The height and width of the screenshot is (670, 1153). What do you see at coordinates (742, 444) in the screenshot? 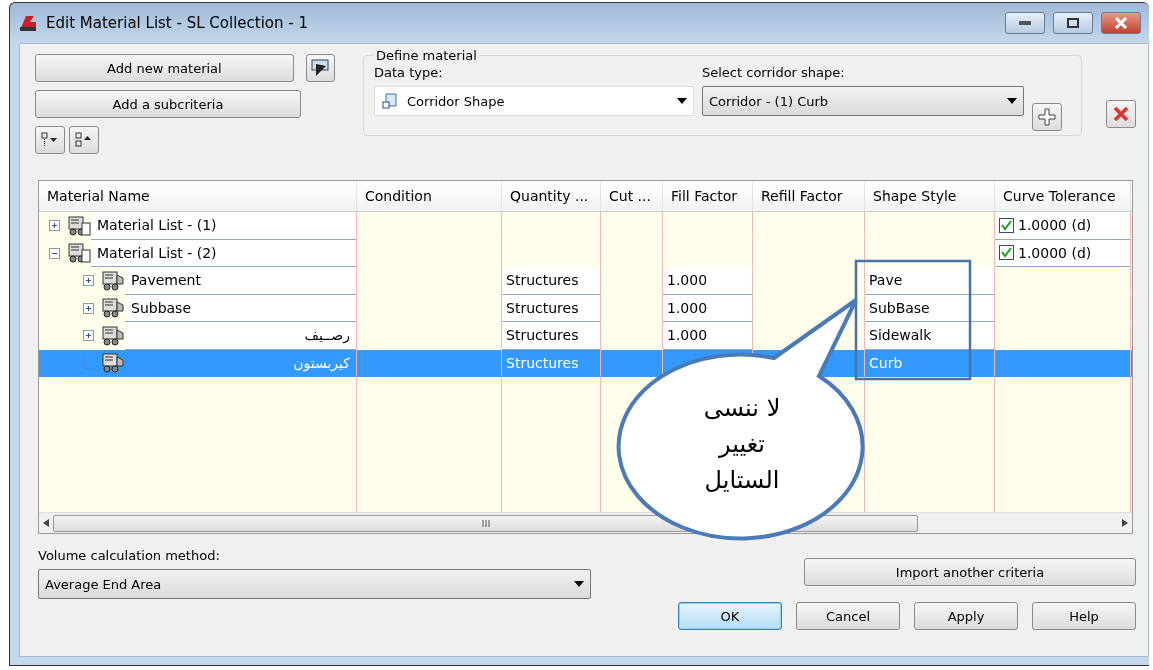
I see `callout-text: لا ننسى تغيير الستايل` at bounding box center [742, 444].